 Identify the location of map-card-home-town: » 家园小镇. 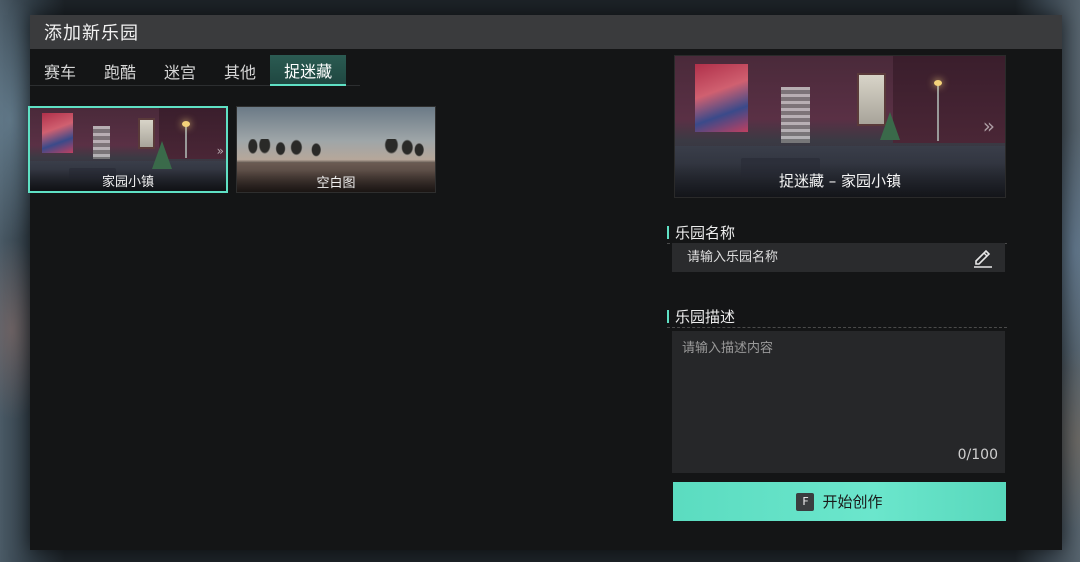
(128, 149).